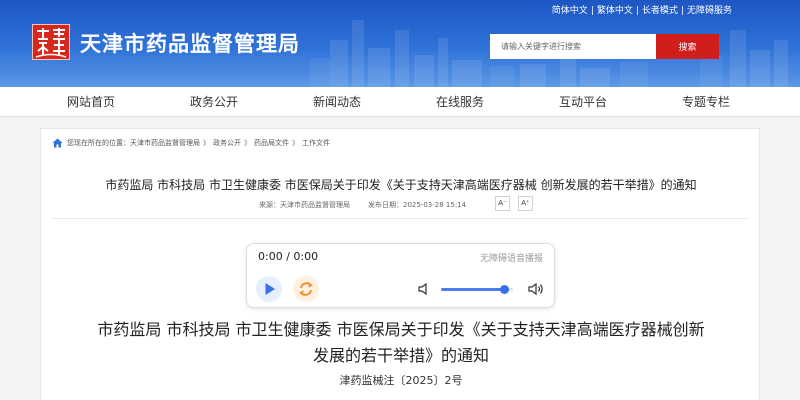  I want to click on article-meta: 来源：天津市药品监督管理局 发布日期：2025-03-28 15:14, so click(362, 205).